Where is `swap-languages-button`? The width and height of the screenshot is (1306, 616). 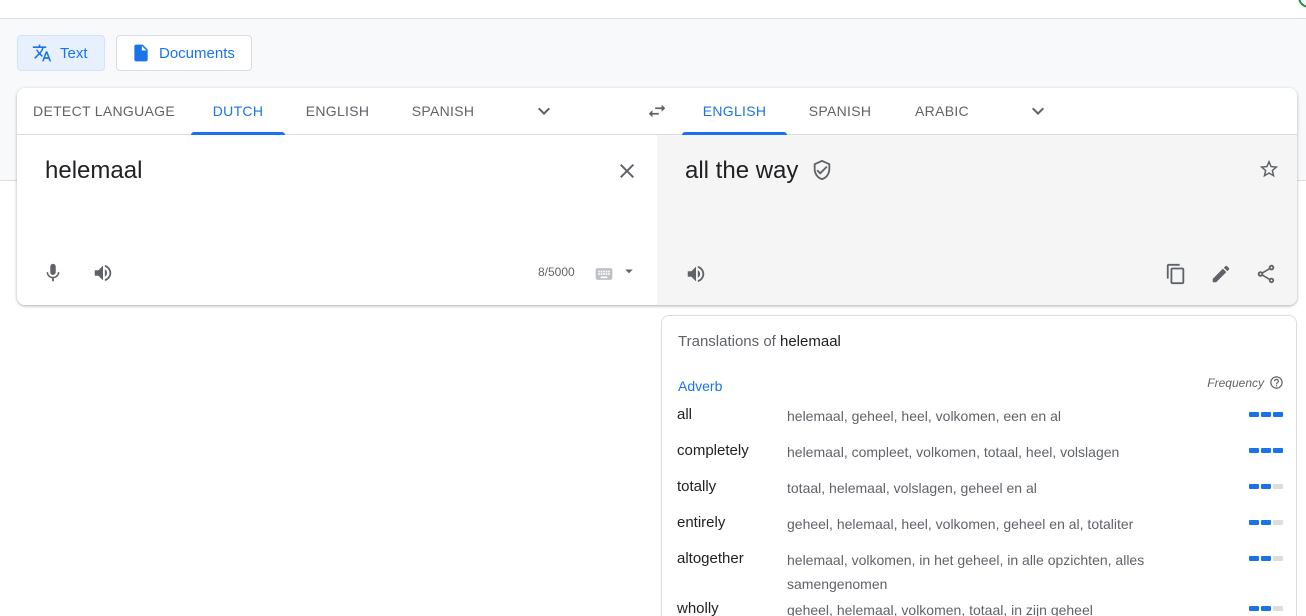 swap-languages-button is located at coordinates (657, 111).